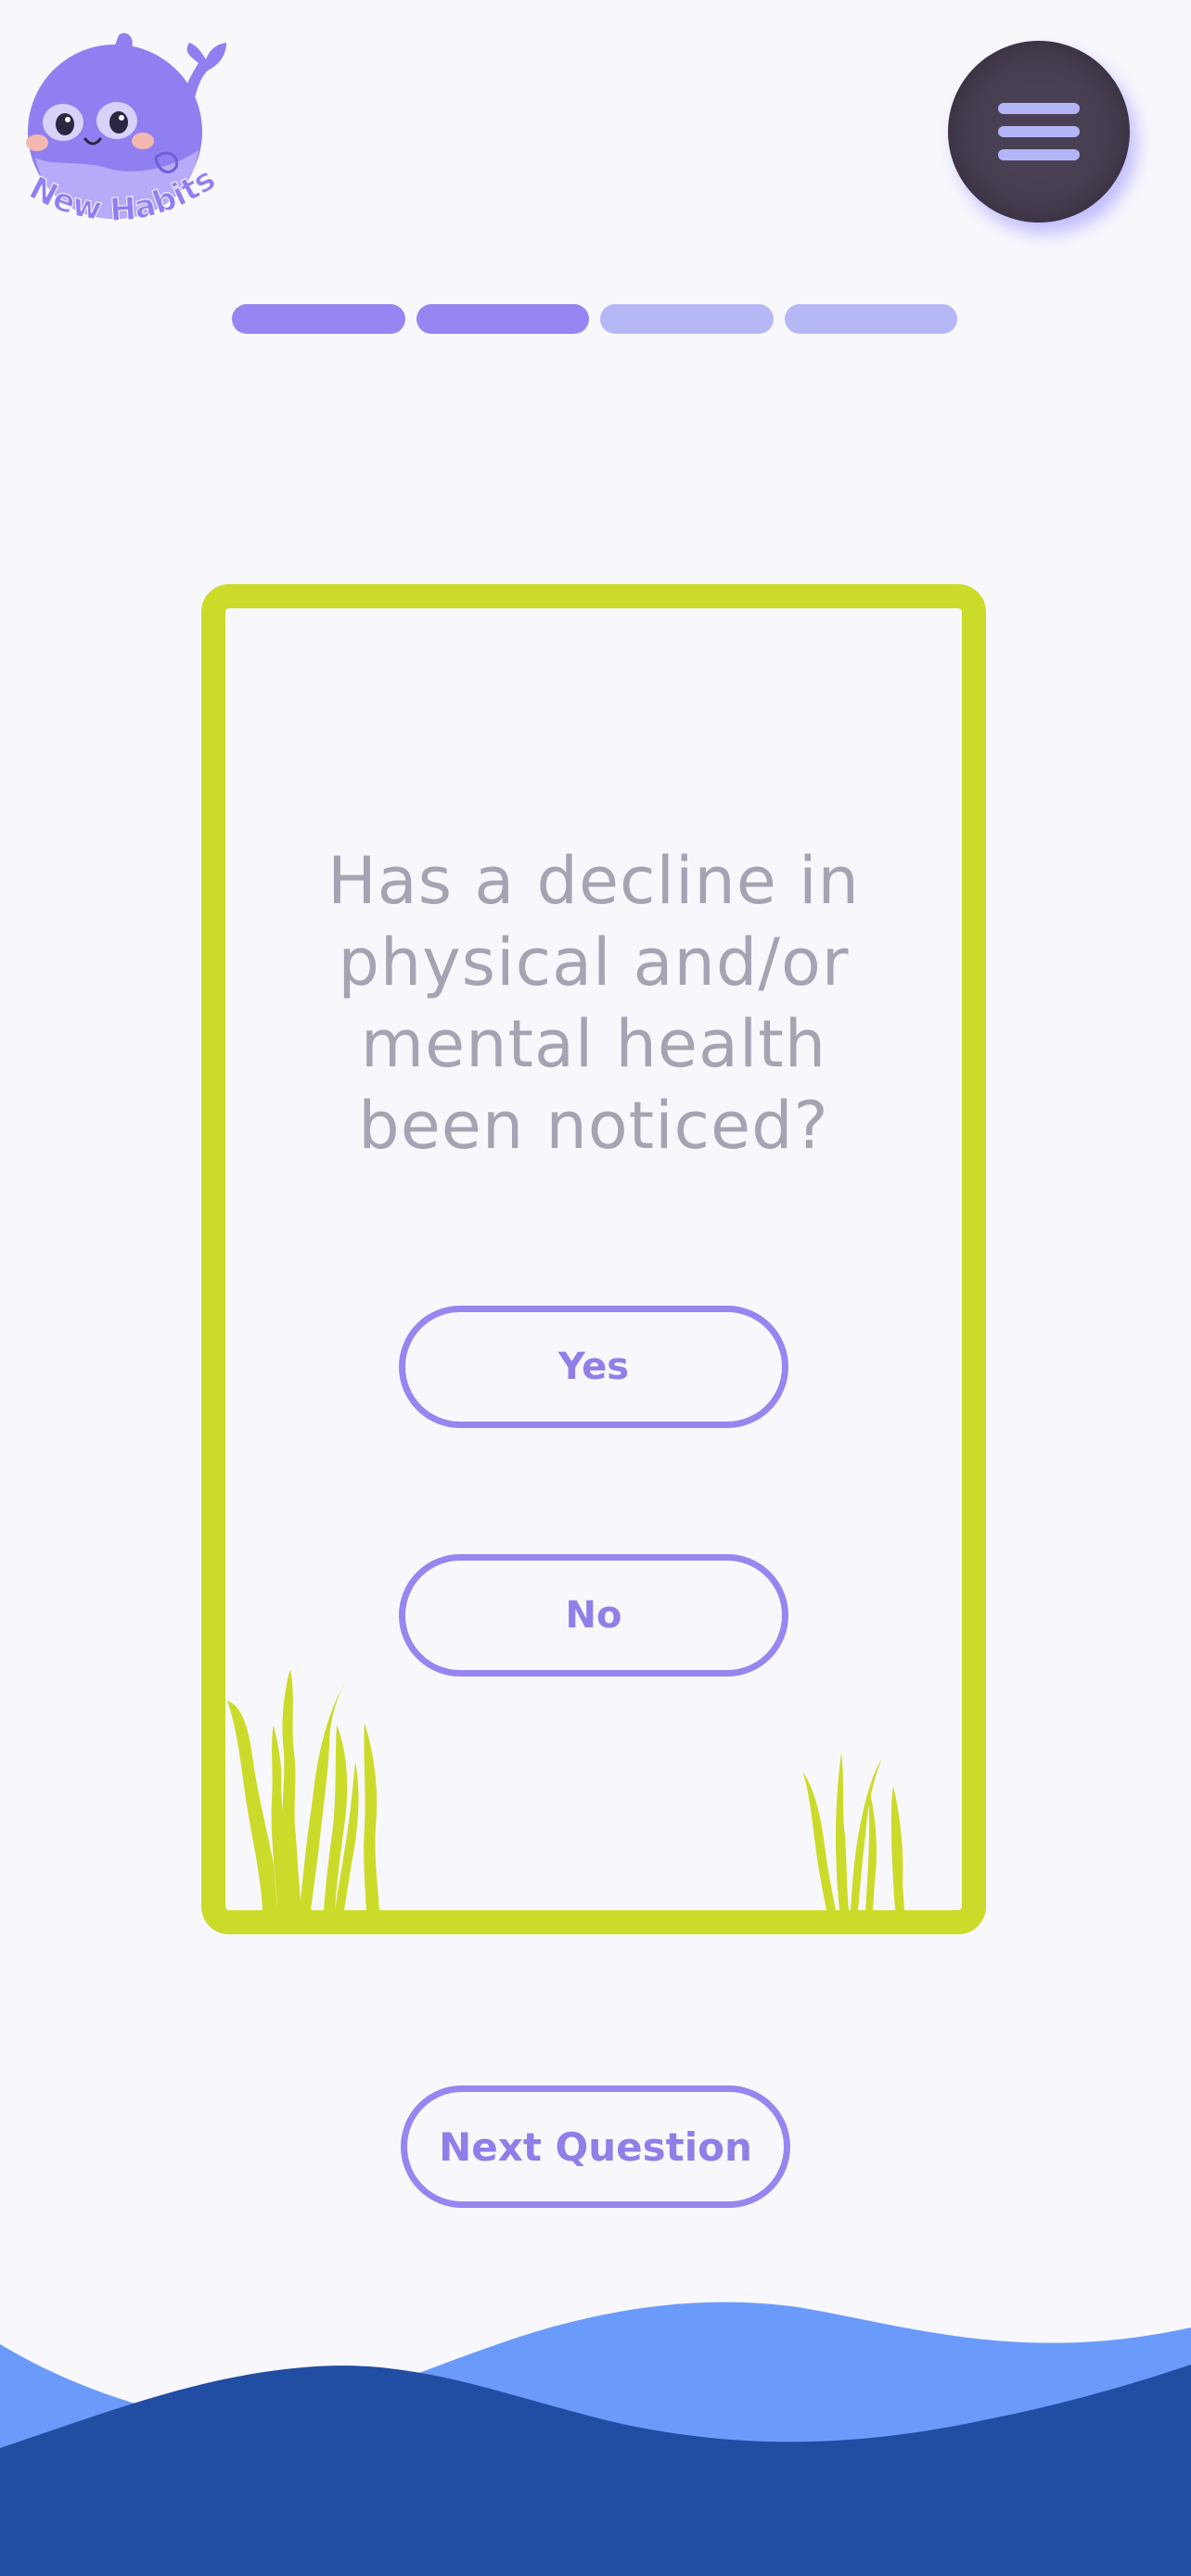 This screenshot has width=1191, height=2576. I want to click on whale-mascot-icon: New Habits, so click(124, 131).